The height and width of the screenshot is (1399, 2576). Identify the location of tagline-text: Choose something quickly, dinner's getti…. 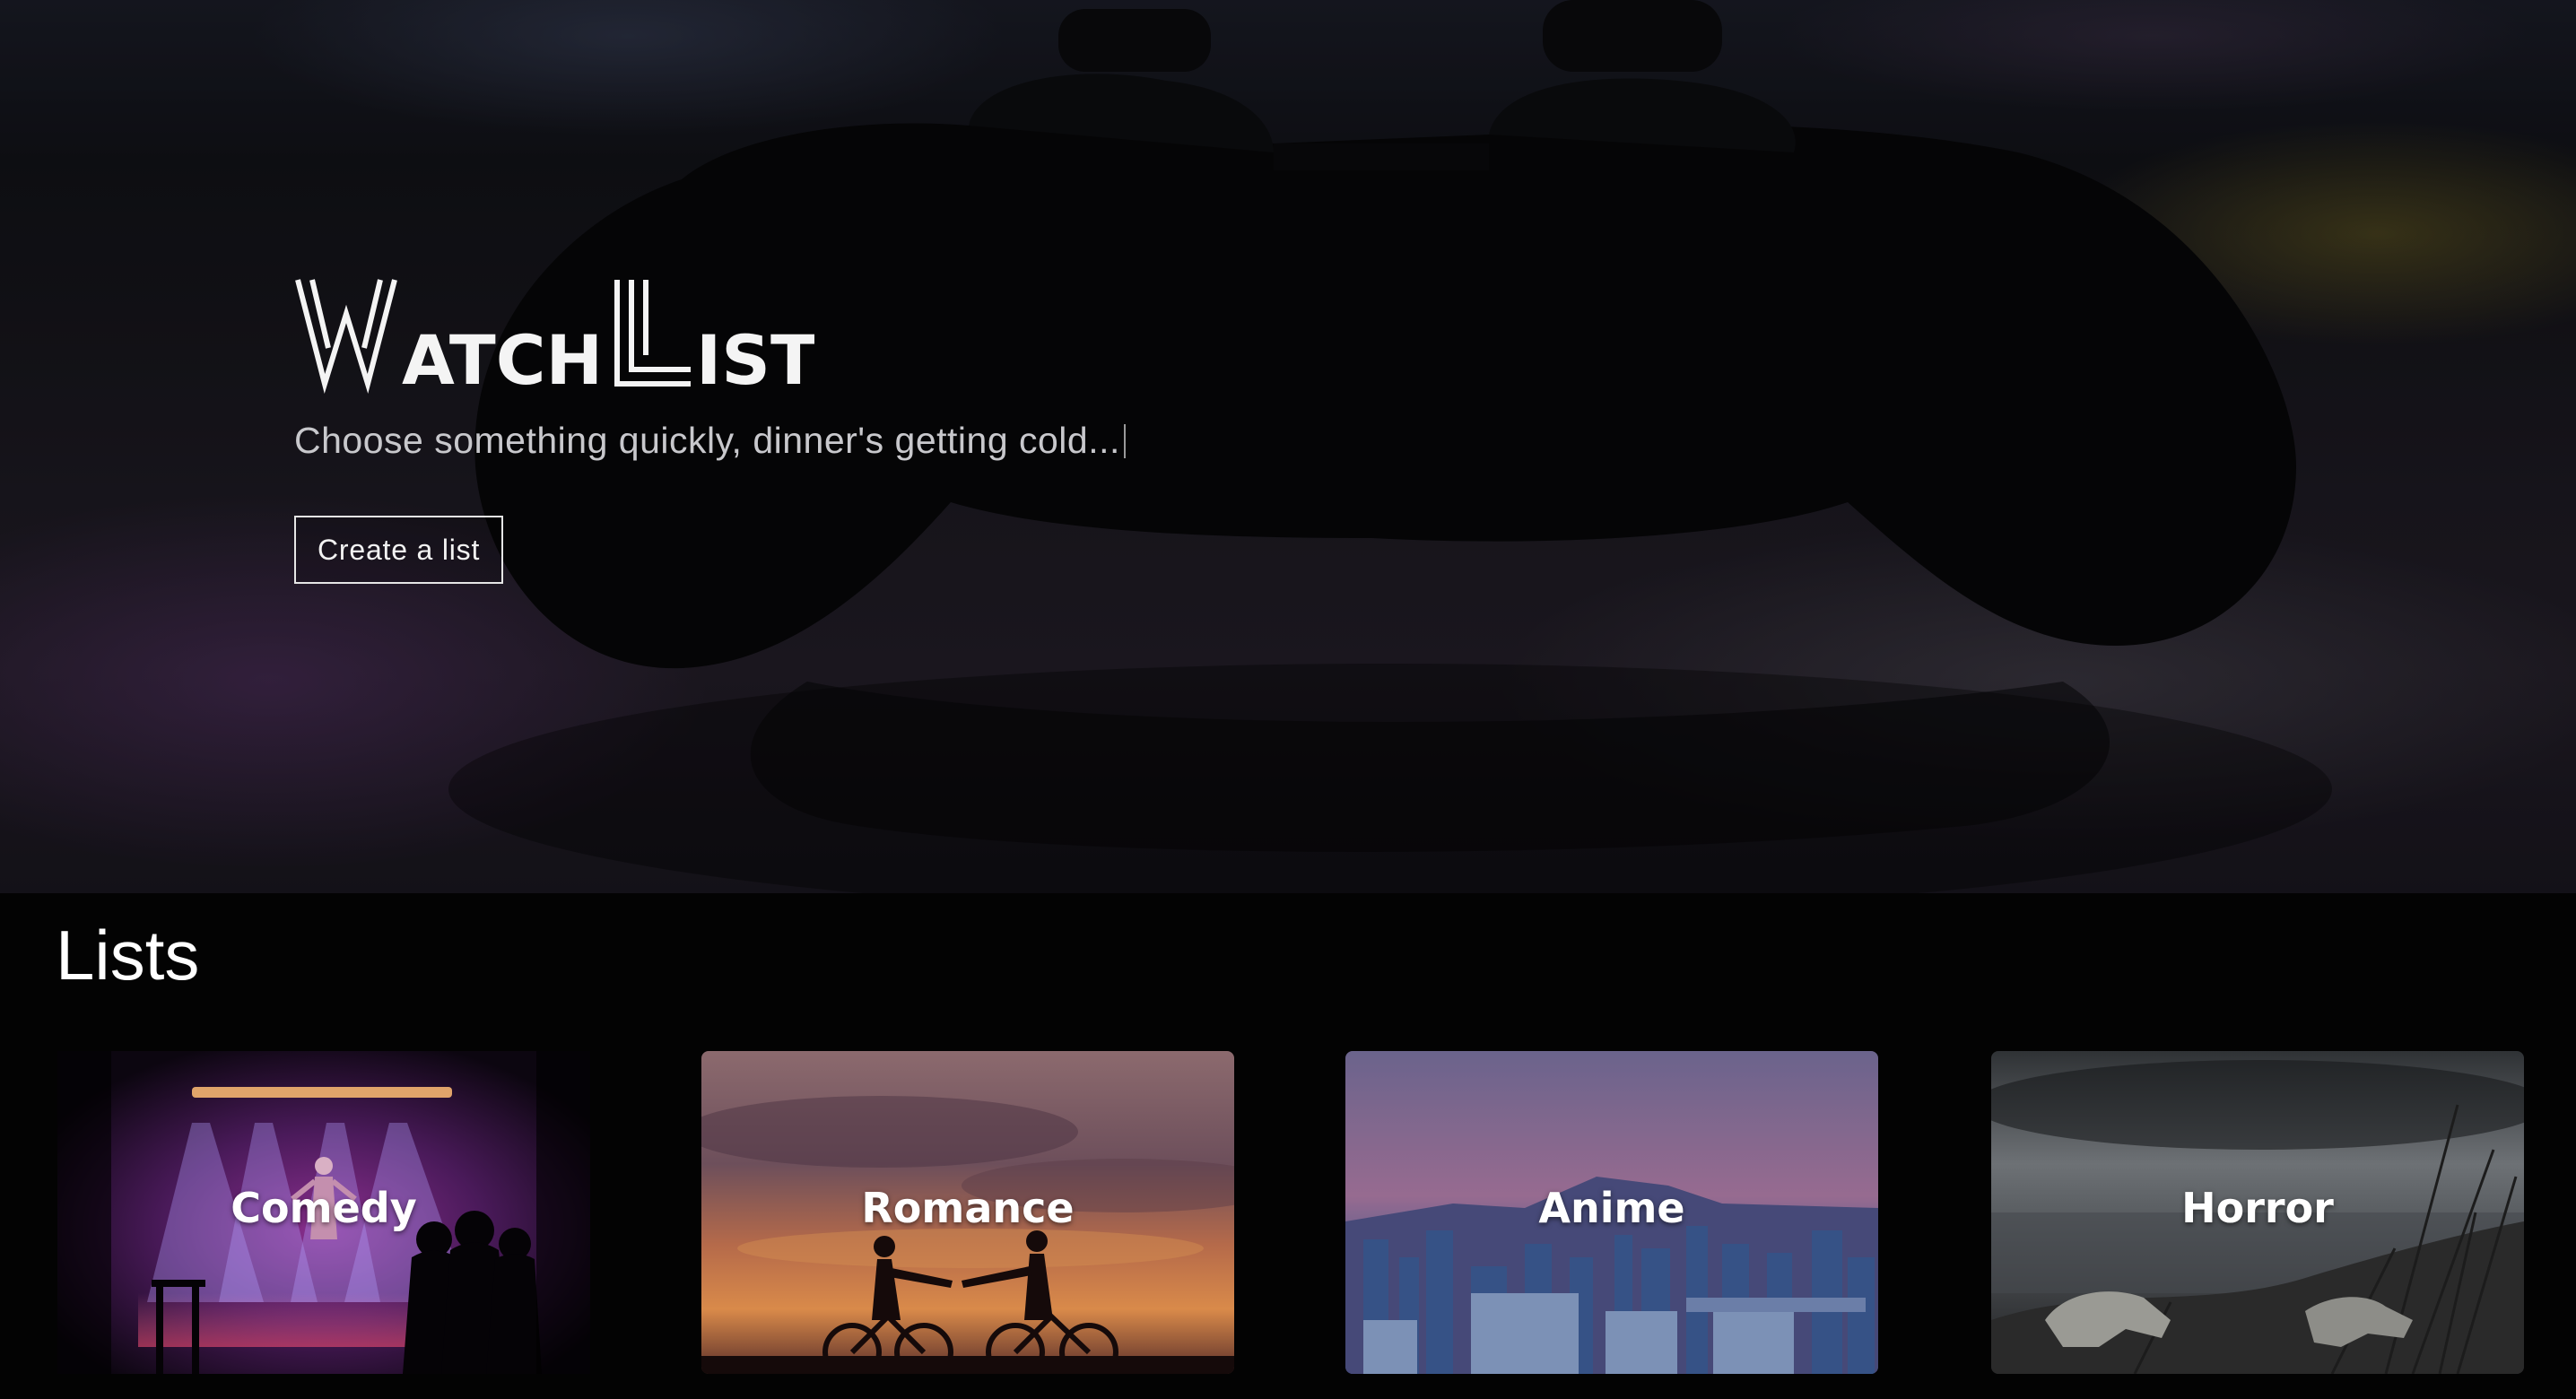
(707, 441).